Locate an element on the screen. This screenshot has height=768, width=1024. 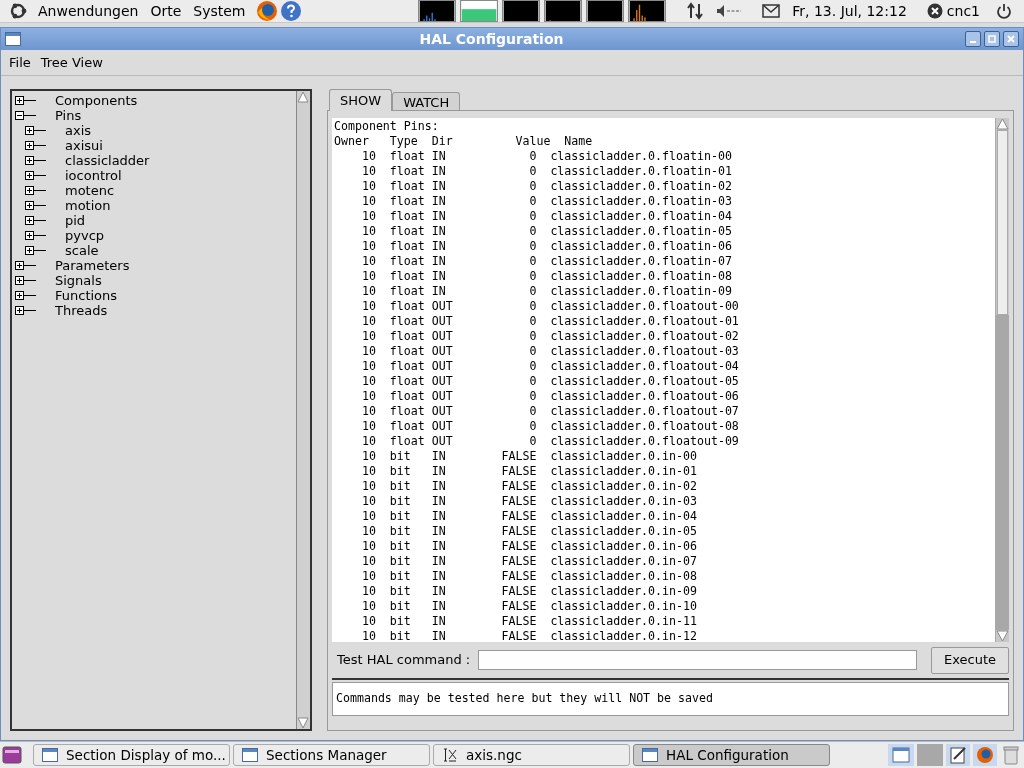
tree-item: pyvcp is located at coordinates (85, 235).